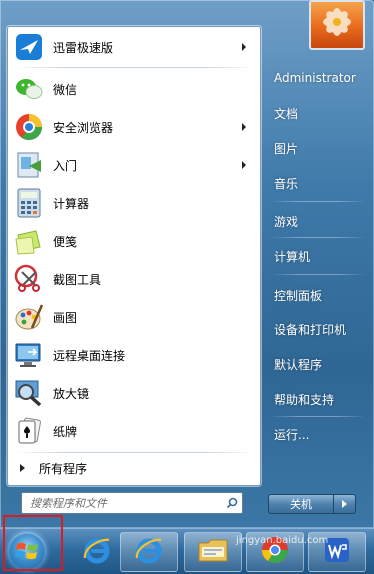  I want to click on shutdown-label: 关机, so click(301, 504).